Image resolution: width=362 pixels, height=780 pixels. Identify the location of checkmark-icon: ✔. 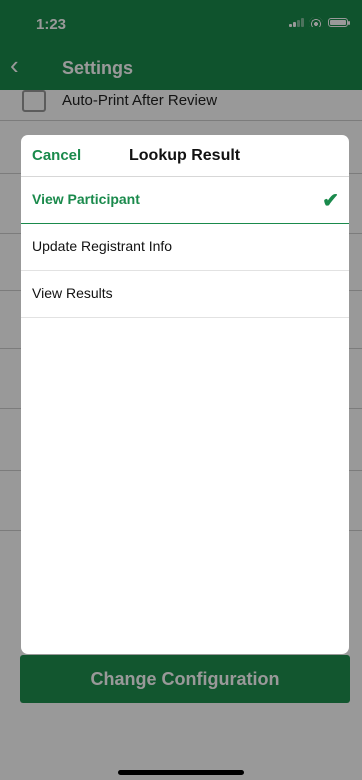
(330, 201).